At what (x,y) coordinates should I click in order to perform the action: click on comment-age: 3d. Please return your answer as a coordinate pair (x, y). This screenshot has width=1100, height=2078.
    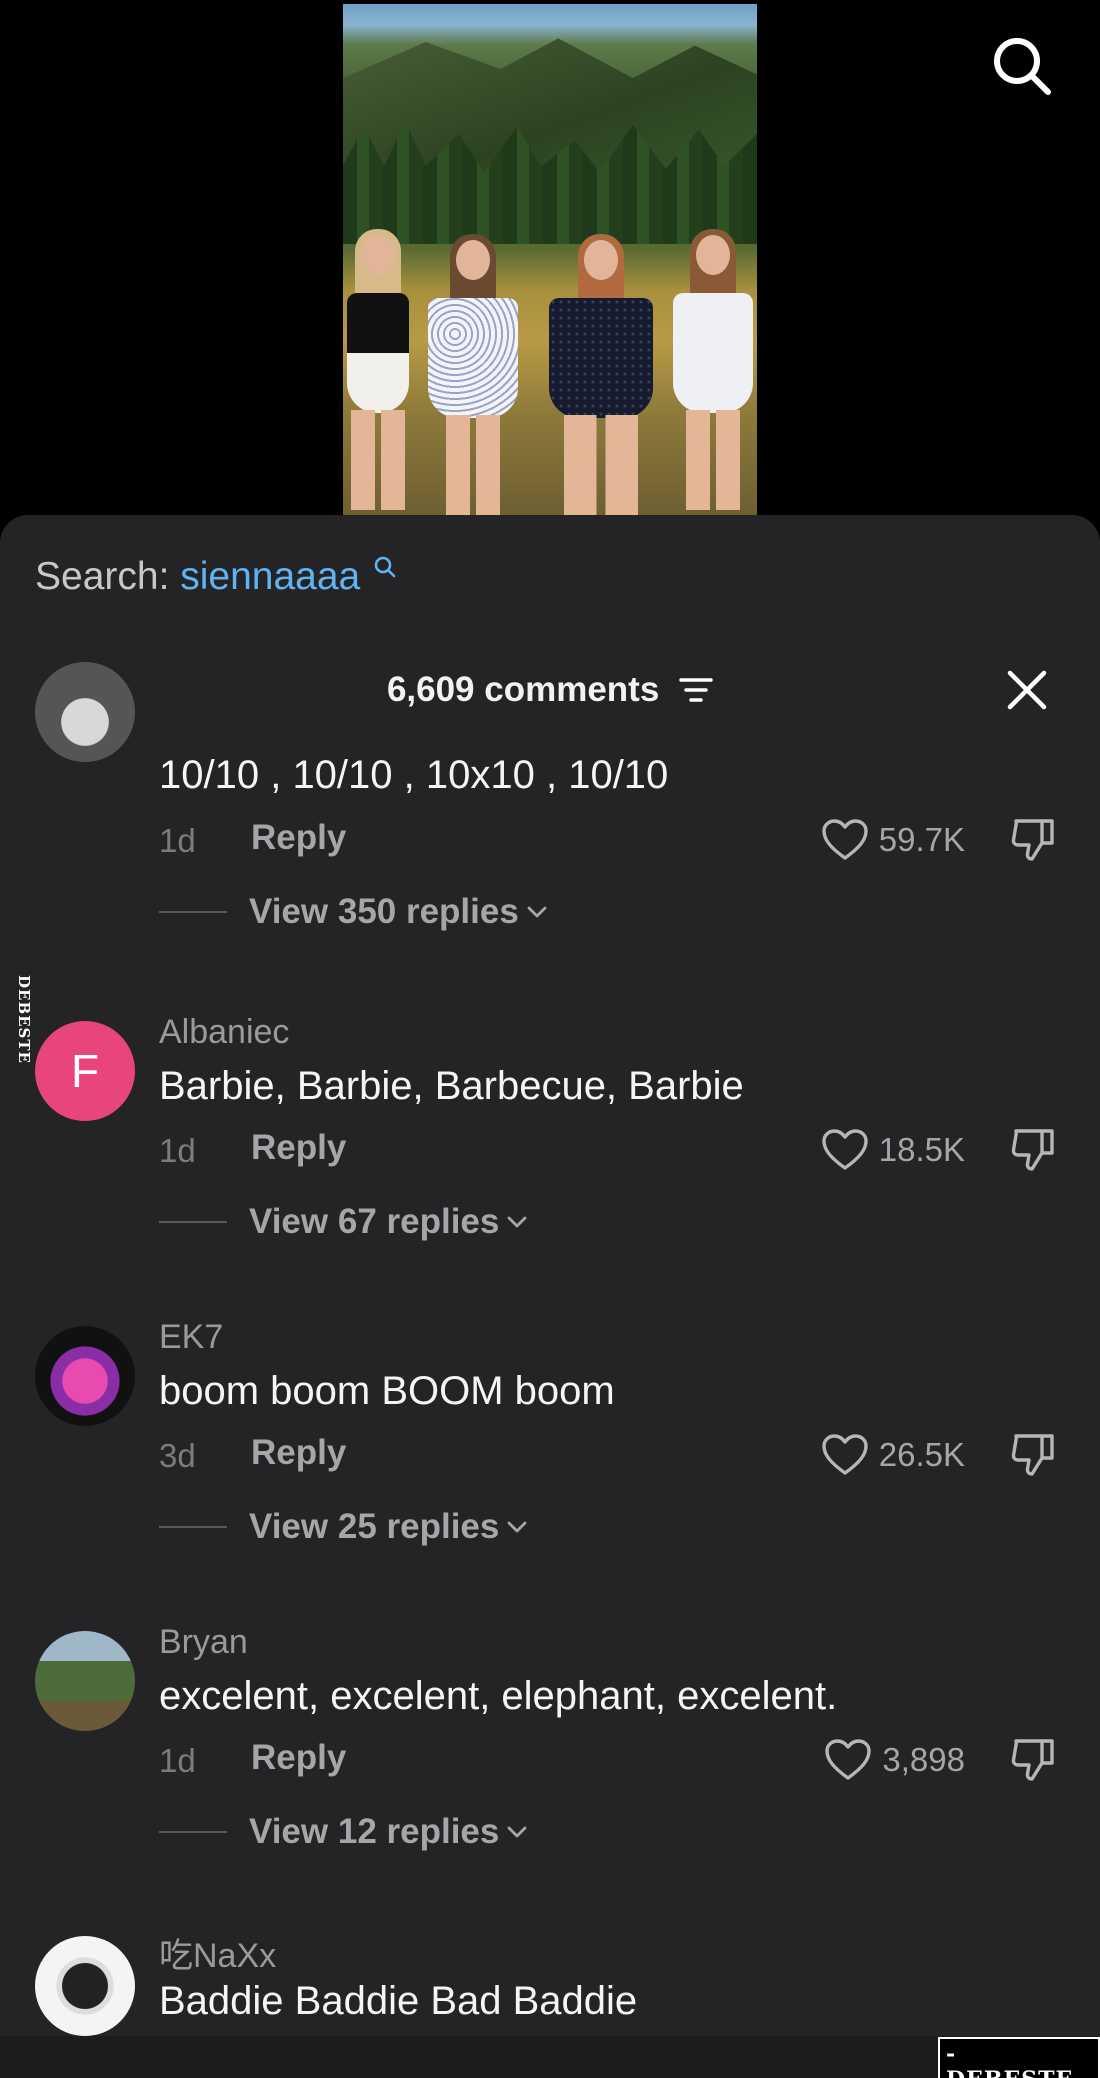
    Looking at the image, I should click on (177, 1455).